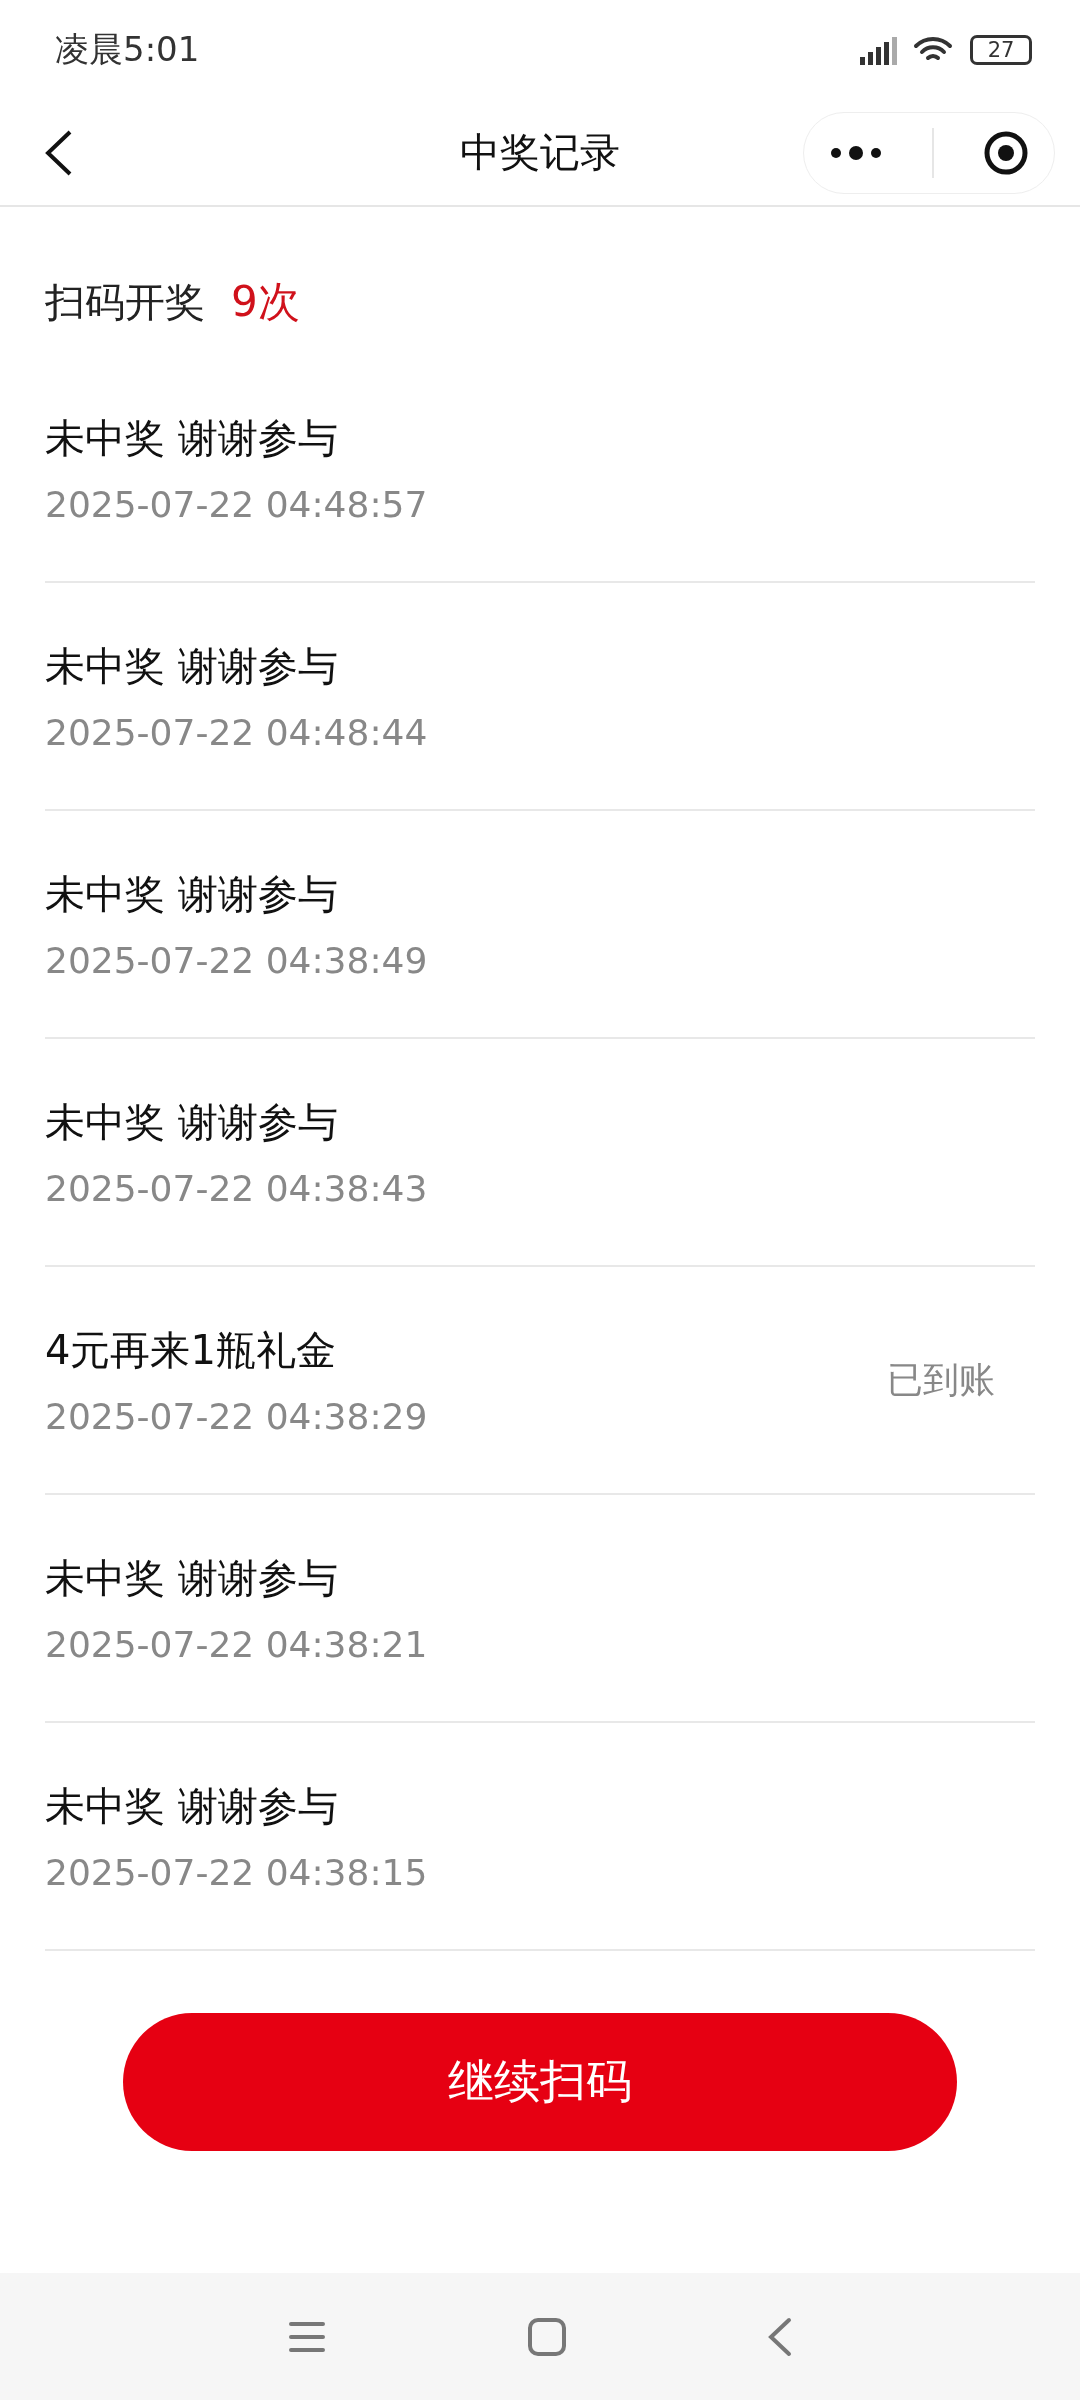 The height and width of the screenshot is (2400, 1080). Describe the element at coordinates (1006, 152) in the screenshot. I see `target-icon` at that location.